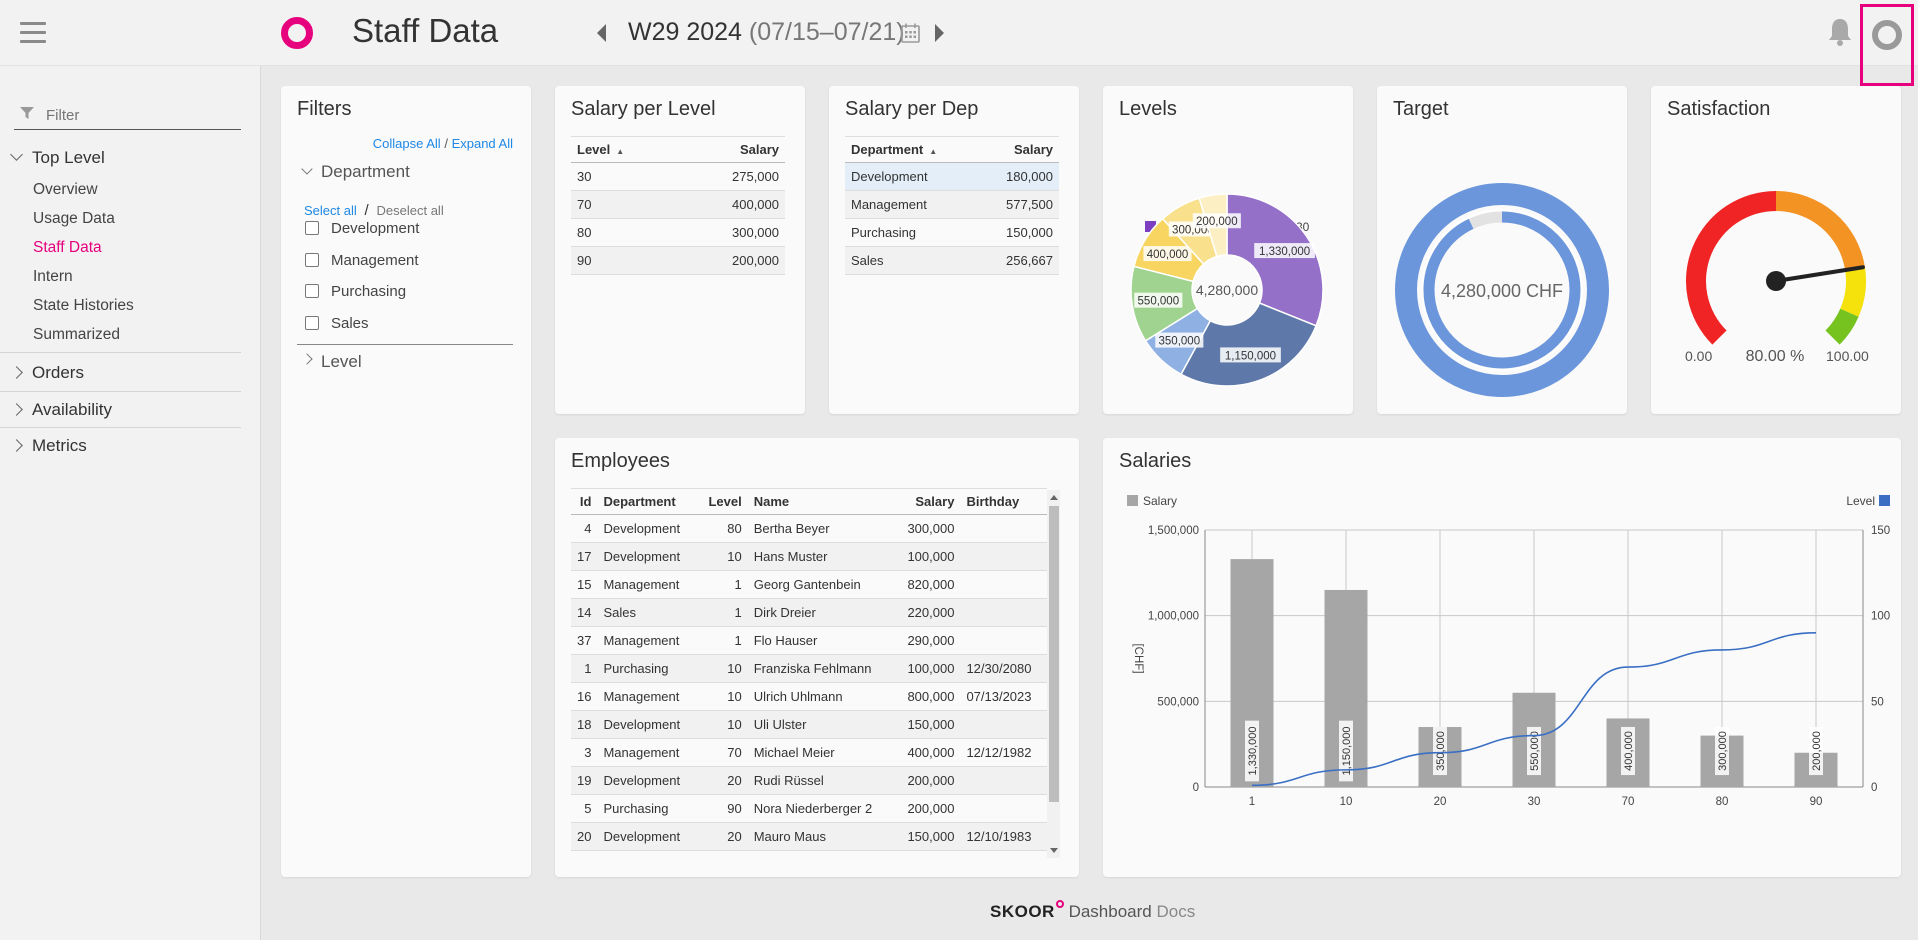 This screenshot has width=1918, height=940. What do you see at coordinates (722, 724) in the screenshot?
I see `cell-level: 10` at bounding box center [722, 724].